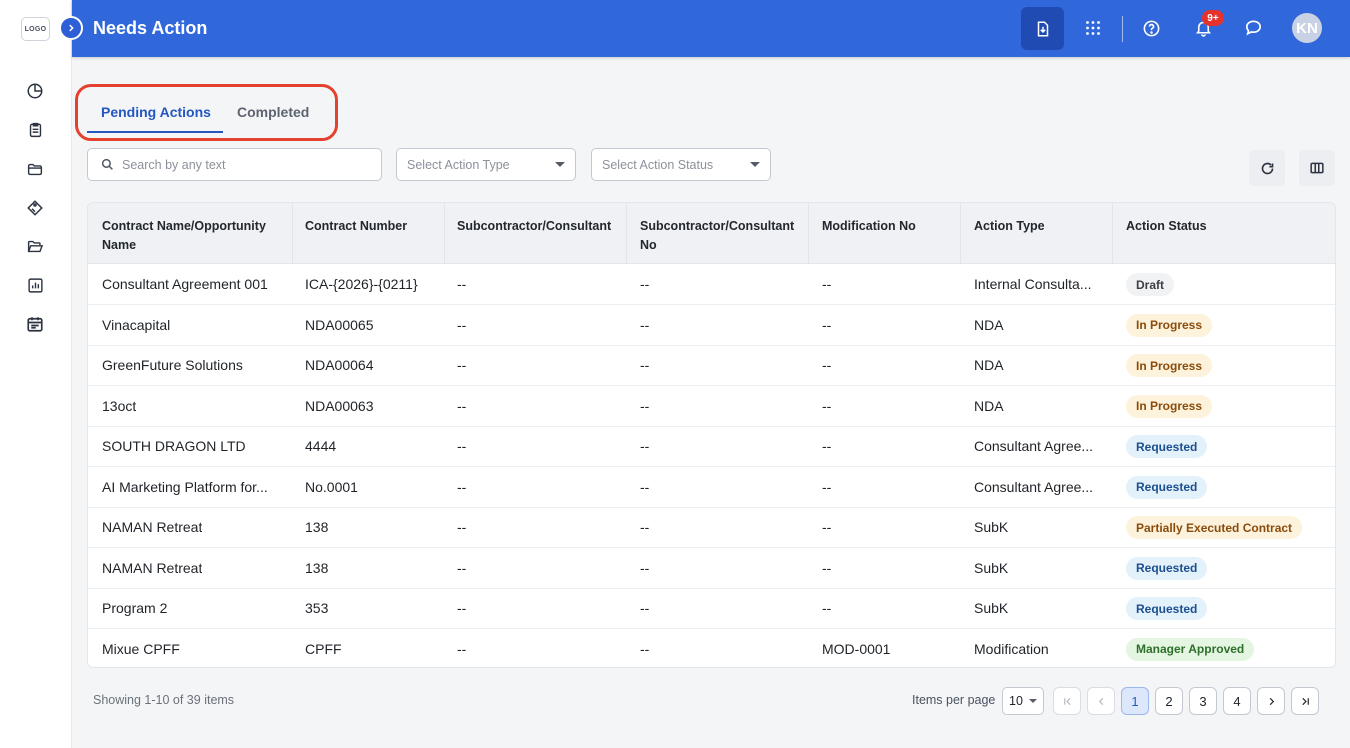 Image resolution: width=1350 pixels, height=748 pixels. What do you see at coordinates (720, 236) in the screenshot?
I see `column-header-subcontractor-no: Subcontractor/Consultant No` at bounding box center [720, 236].